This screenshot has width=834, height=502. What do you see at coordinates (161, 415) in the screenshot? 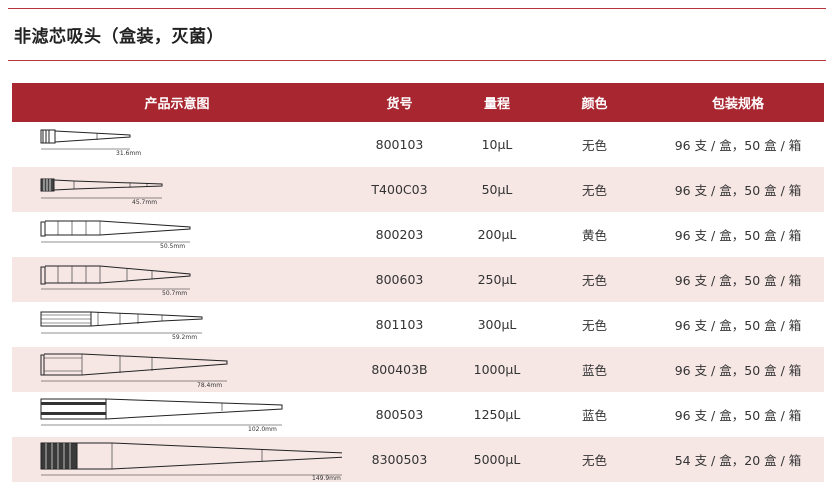
I see `pipette-tip-drawing: 102.0mm` at bounding box center [161, 415].